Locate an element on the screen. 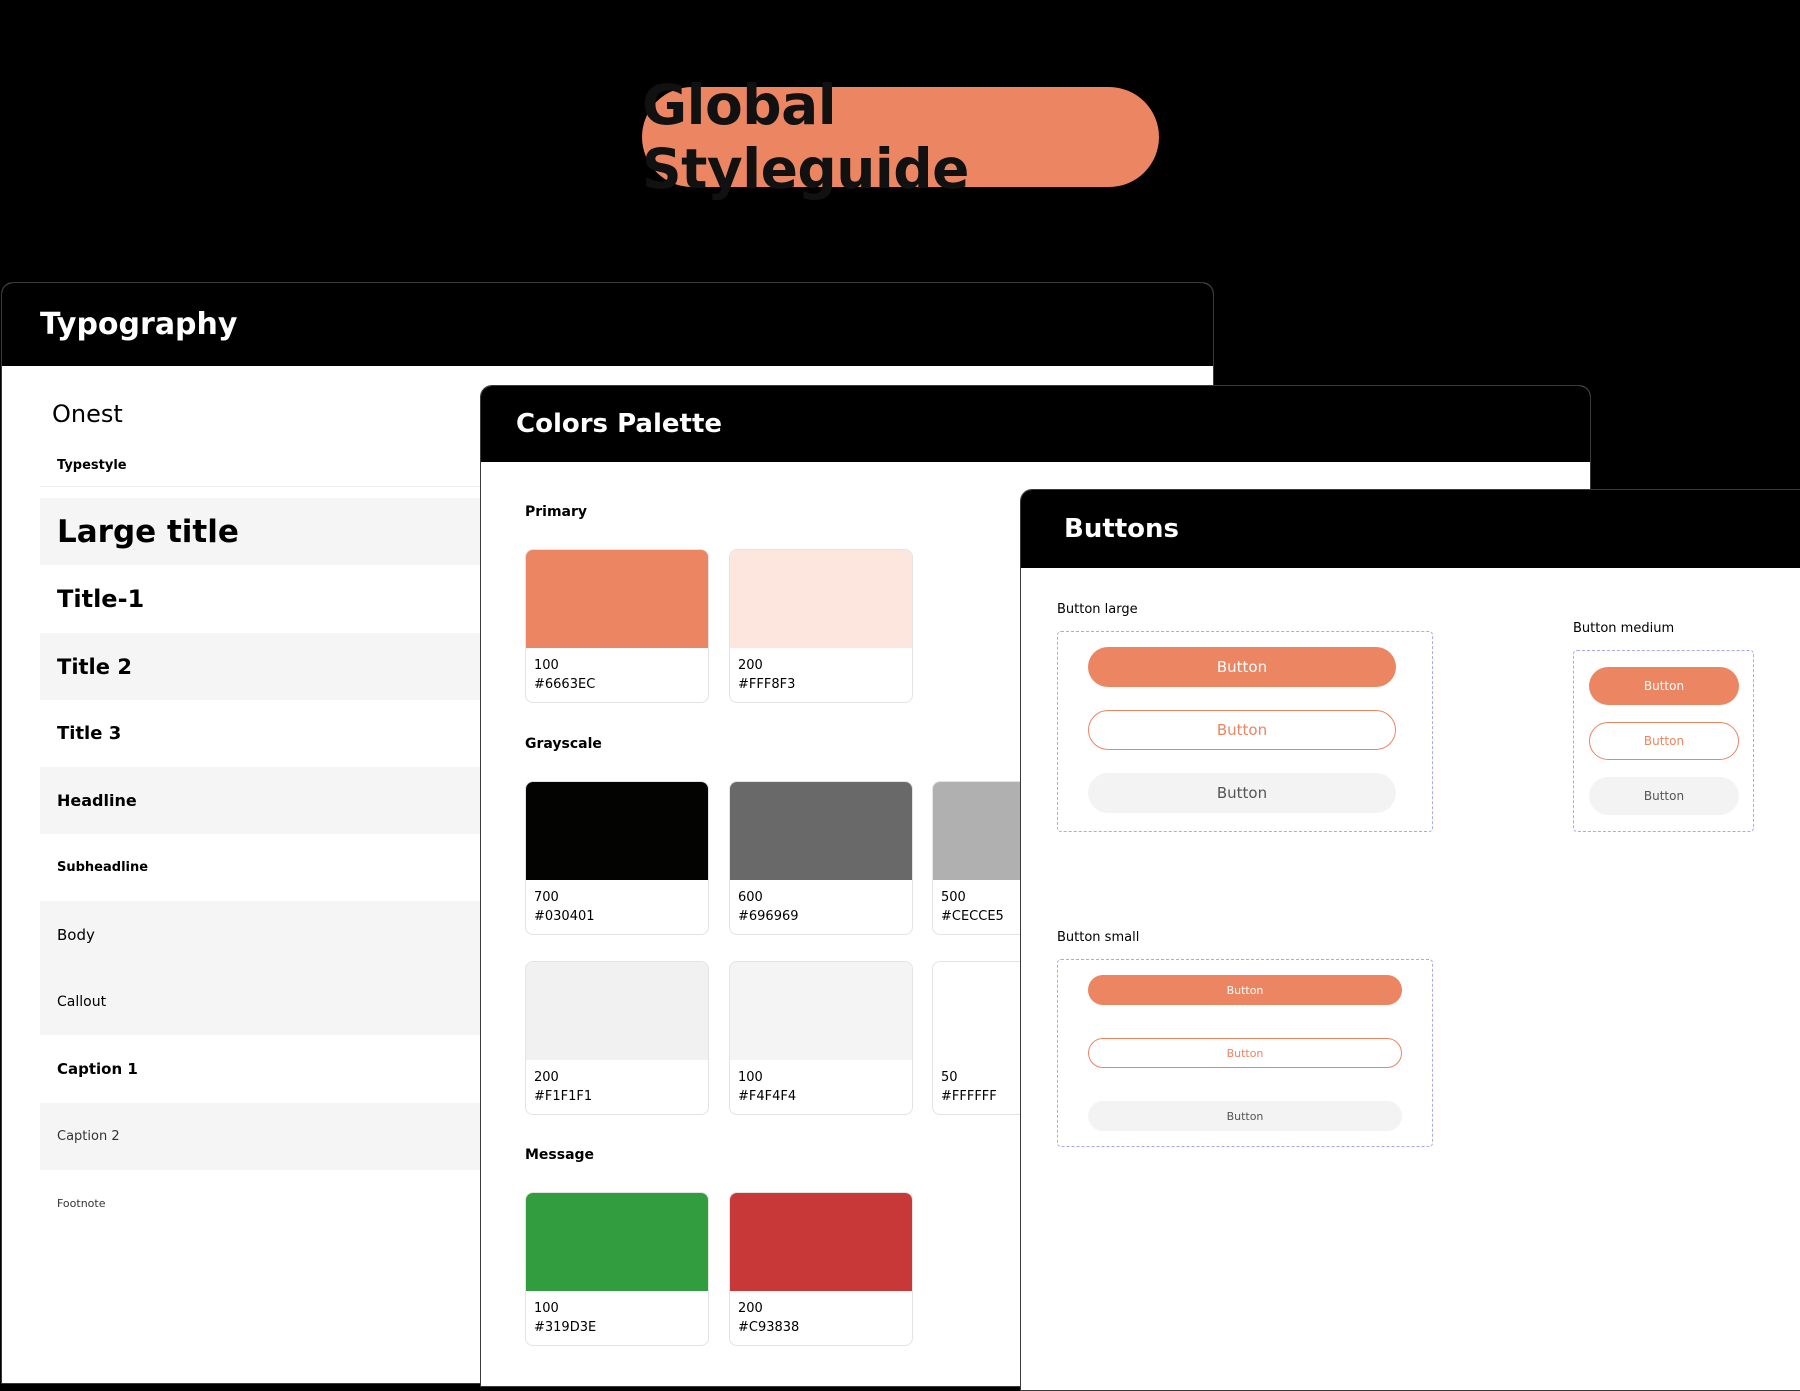 This screenshot has height=1391, width=1800. swatch-message-200: 200 #C93838 is located at coordinates (821, 1269).